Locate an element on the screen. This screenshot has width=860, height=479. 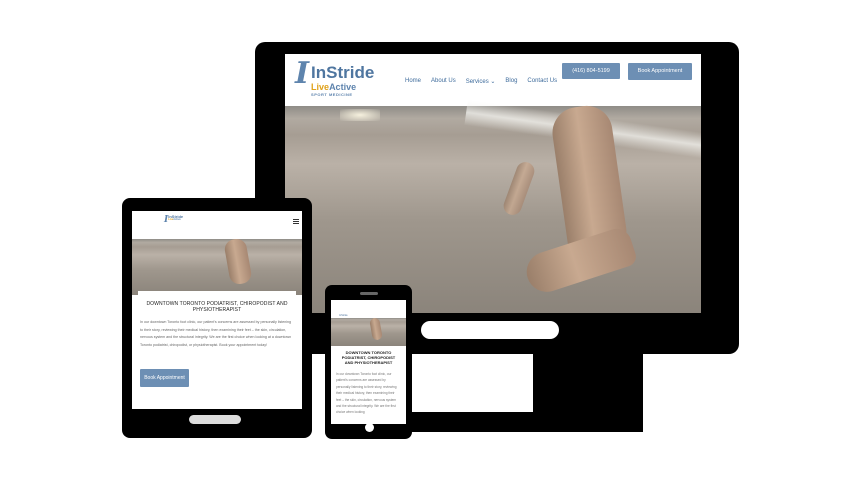
tablet-home-button is located at coordinates (215, 419).